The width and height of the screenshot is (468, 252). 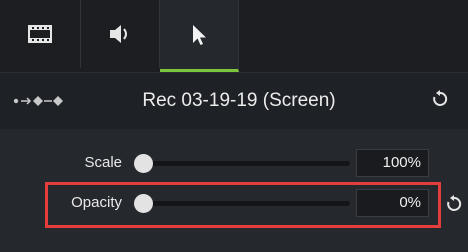 I want to click on opacity-reset-icon, so click(x=454, y=204).